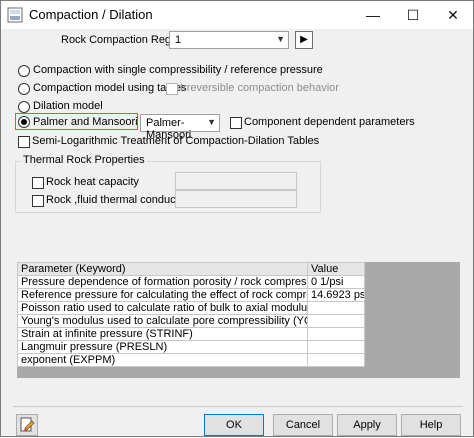 Image resolution: width=474 pixels, height=438 pixels. I want to click on maximize-button: ☐, so click(413, 15).